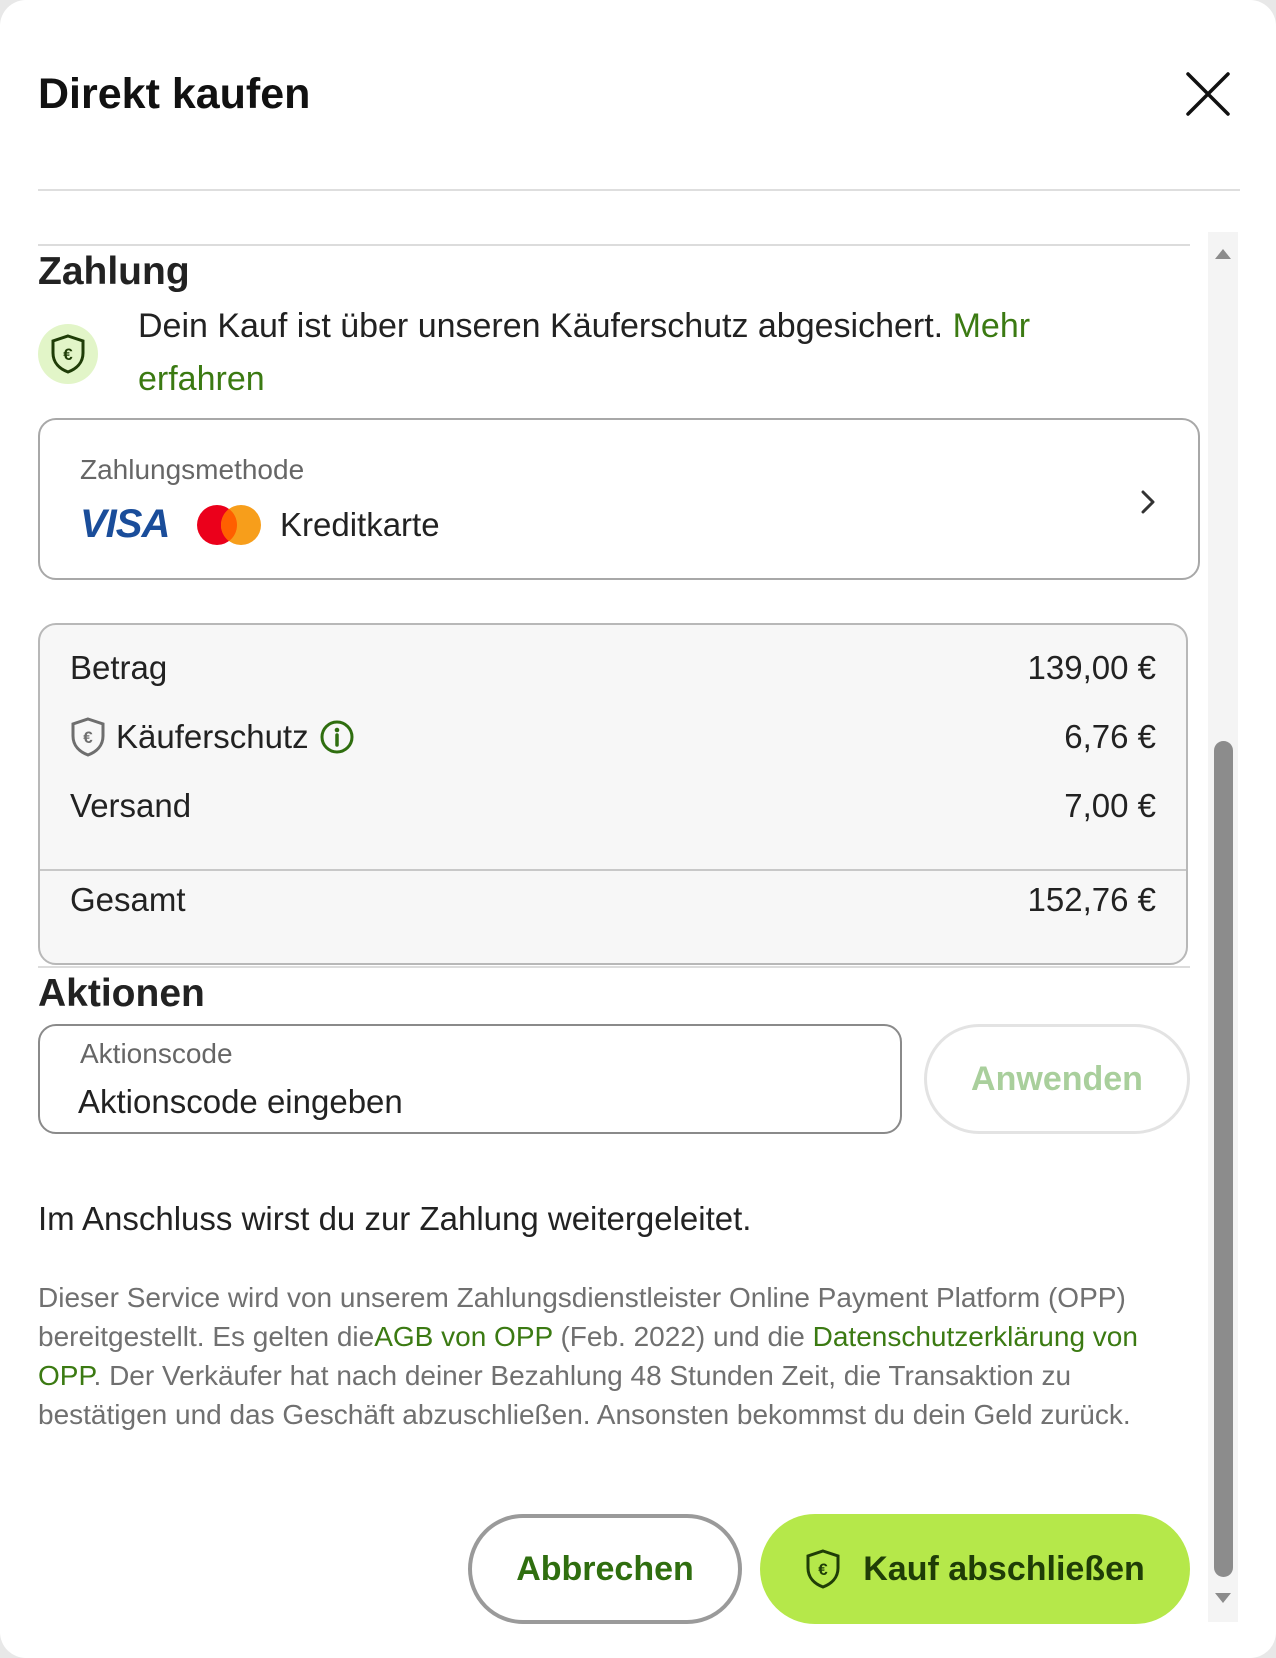 The image size is (1276, 1658). What do you see at coordinates (1110, 805) in the screenshot?
I see `shipping-value: 7,00 €` at bounding box center [1110, 805].